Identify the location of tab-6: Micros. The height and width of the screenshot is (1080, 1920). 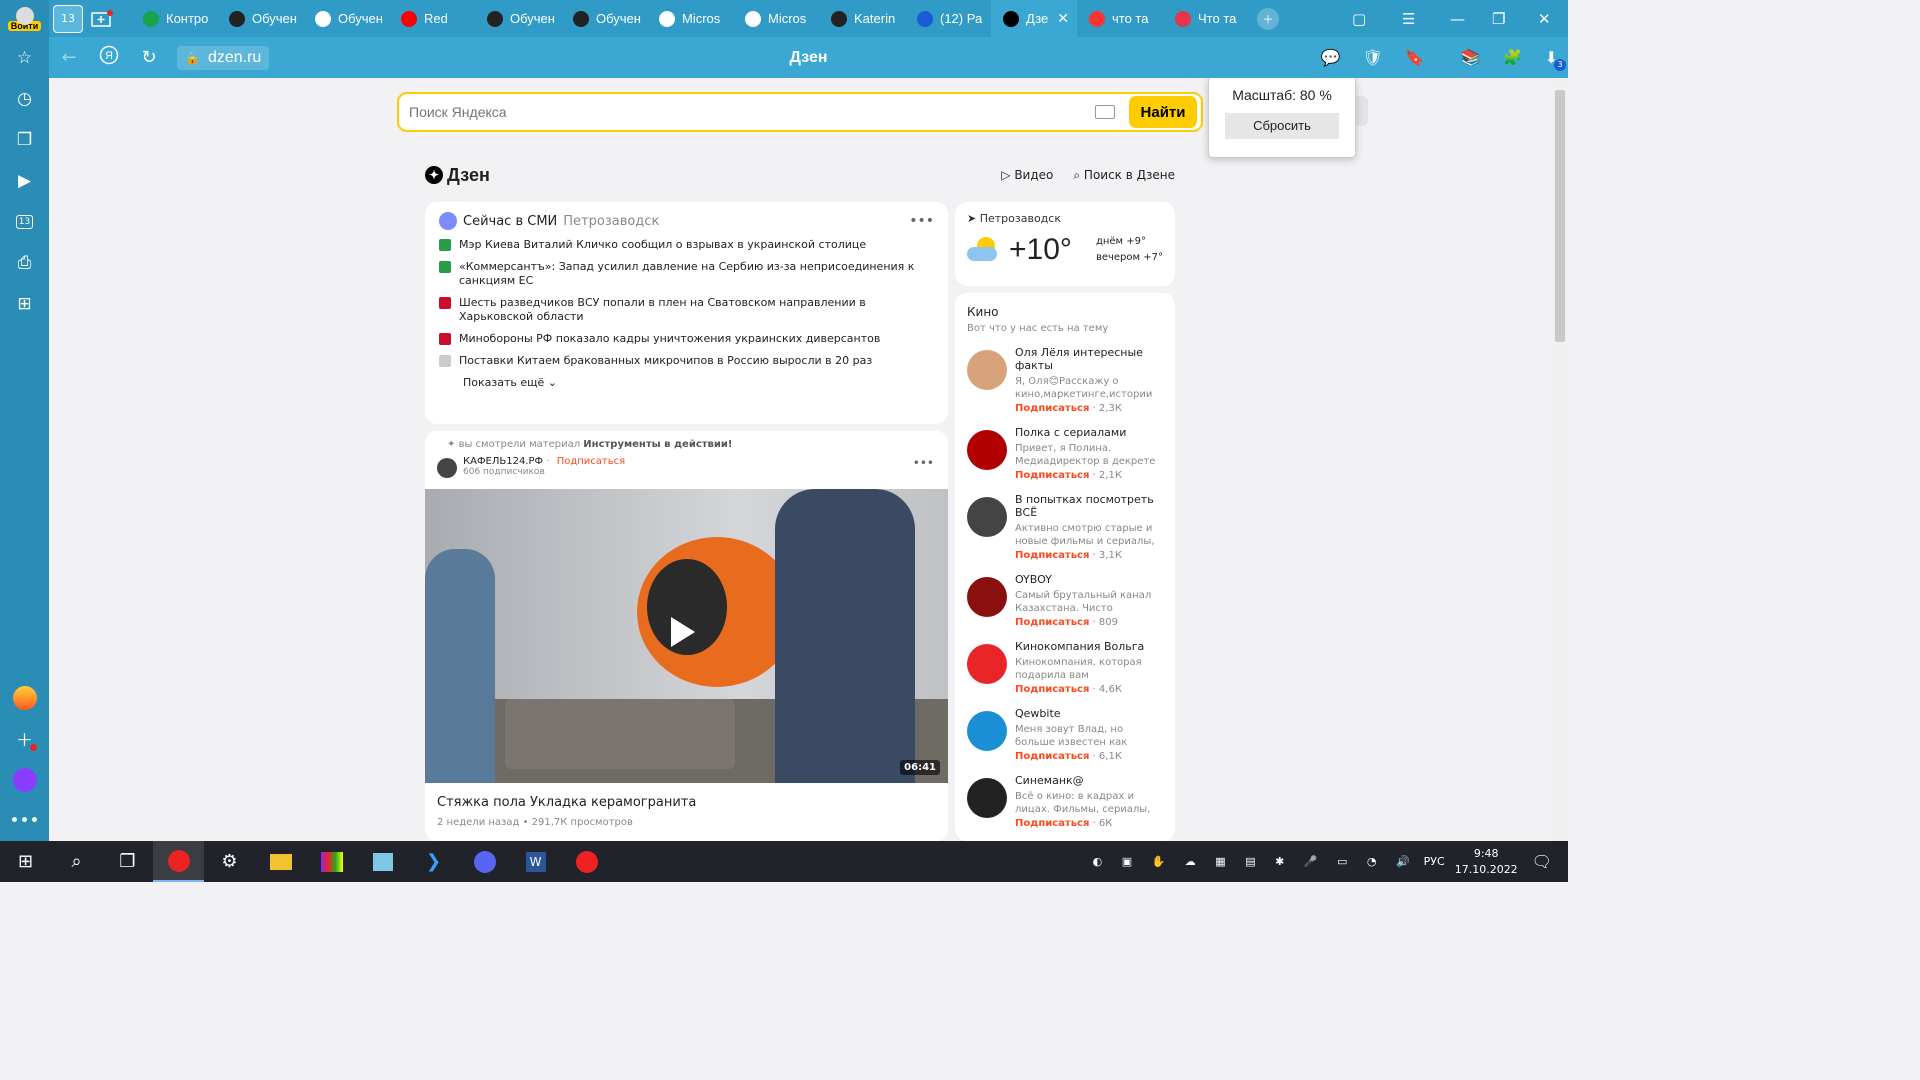
(690, 18).